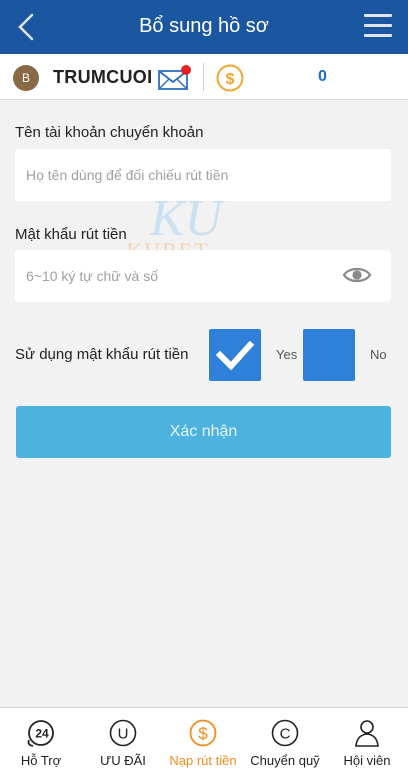  I want to click on top-header: Bổ sung hồ sơ, so click(204, 27).